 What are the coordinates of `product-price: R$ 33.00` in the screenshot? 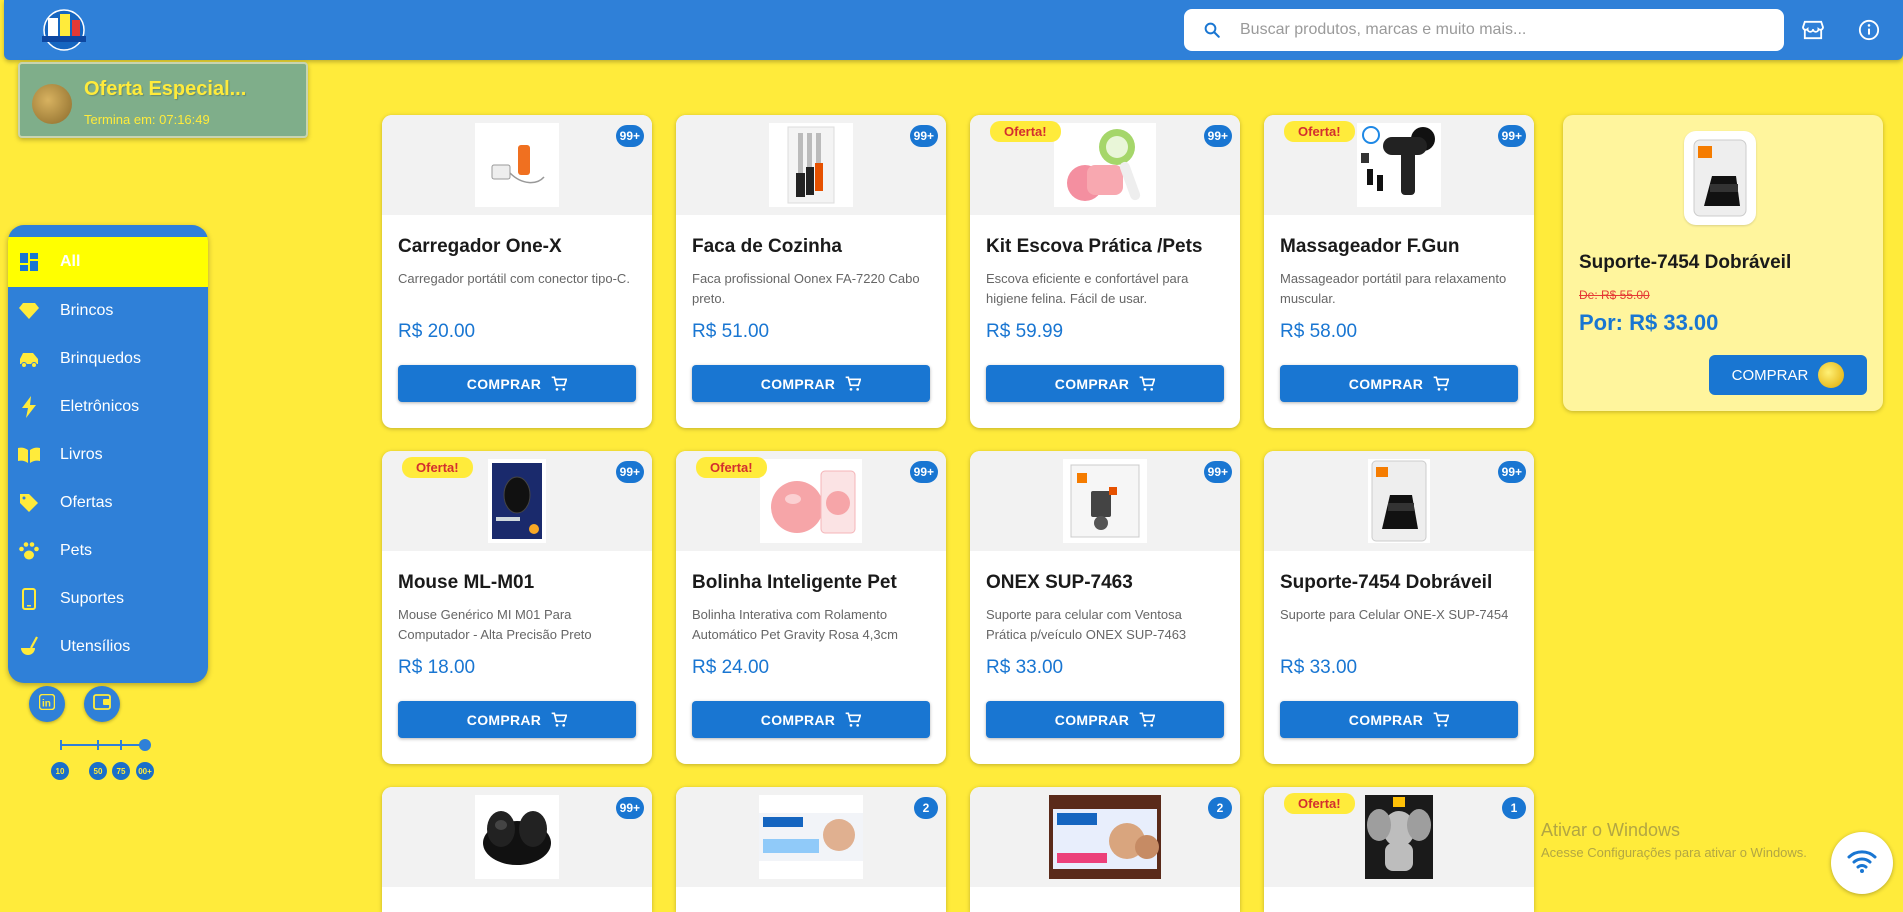 It's located at (1025, 667).